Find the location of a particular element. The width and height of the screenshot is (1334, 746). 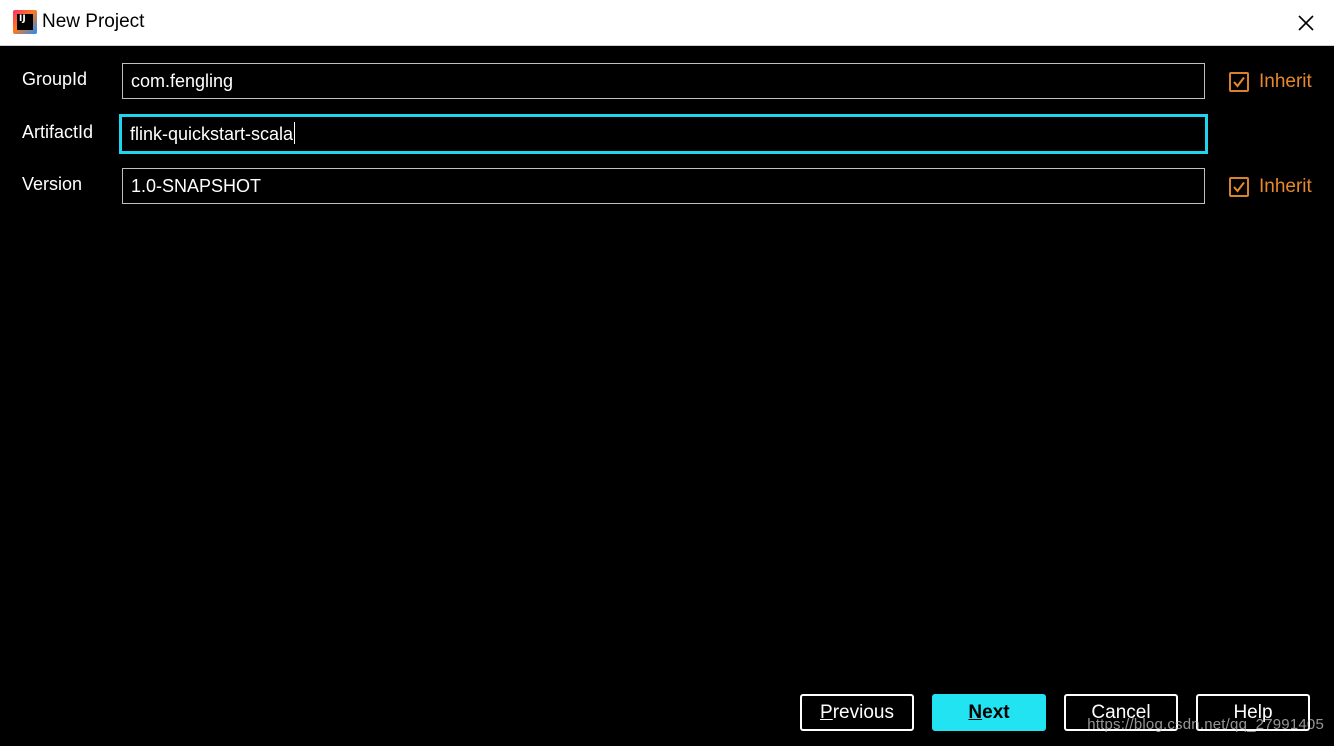

close-button is located at coordinates (1306, 23).